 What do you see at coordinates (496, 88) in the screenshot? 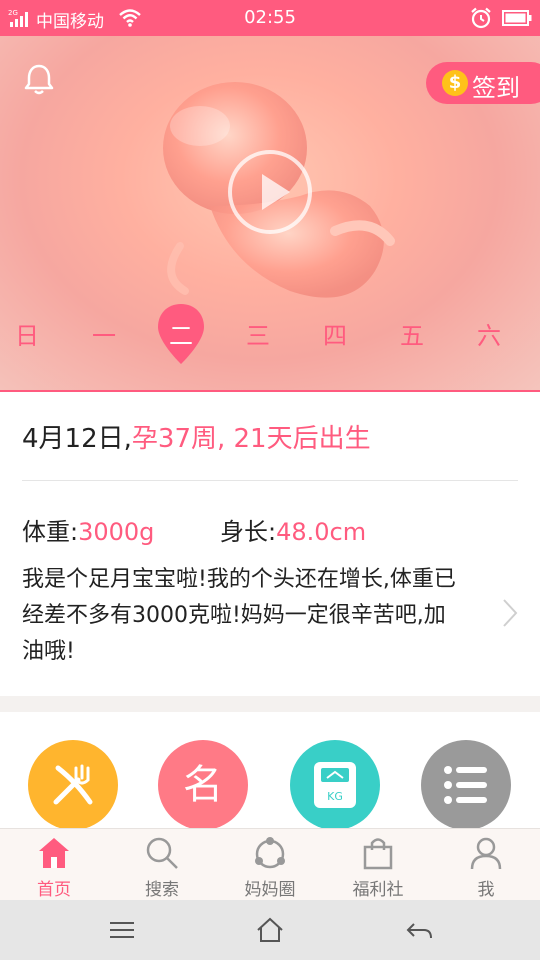
I see `checkin-label: 签到` at bounding box center [496, 88].